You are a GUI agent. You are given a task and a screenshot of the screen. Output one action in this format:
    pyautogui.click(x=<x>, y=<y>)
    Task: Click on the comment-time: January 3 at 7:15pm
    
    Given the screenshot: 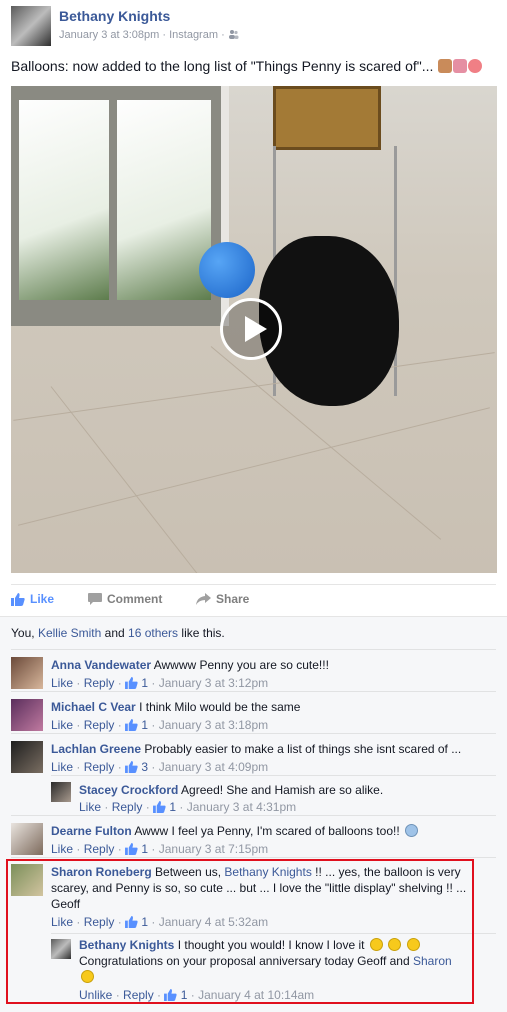 What is the action you would take?
    pyautogui.click(x=213, y=849)
    